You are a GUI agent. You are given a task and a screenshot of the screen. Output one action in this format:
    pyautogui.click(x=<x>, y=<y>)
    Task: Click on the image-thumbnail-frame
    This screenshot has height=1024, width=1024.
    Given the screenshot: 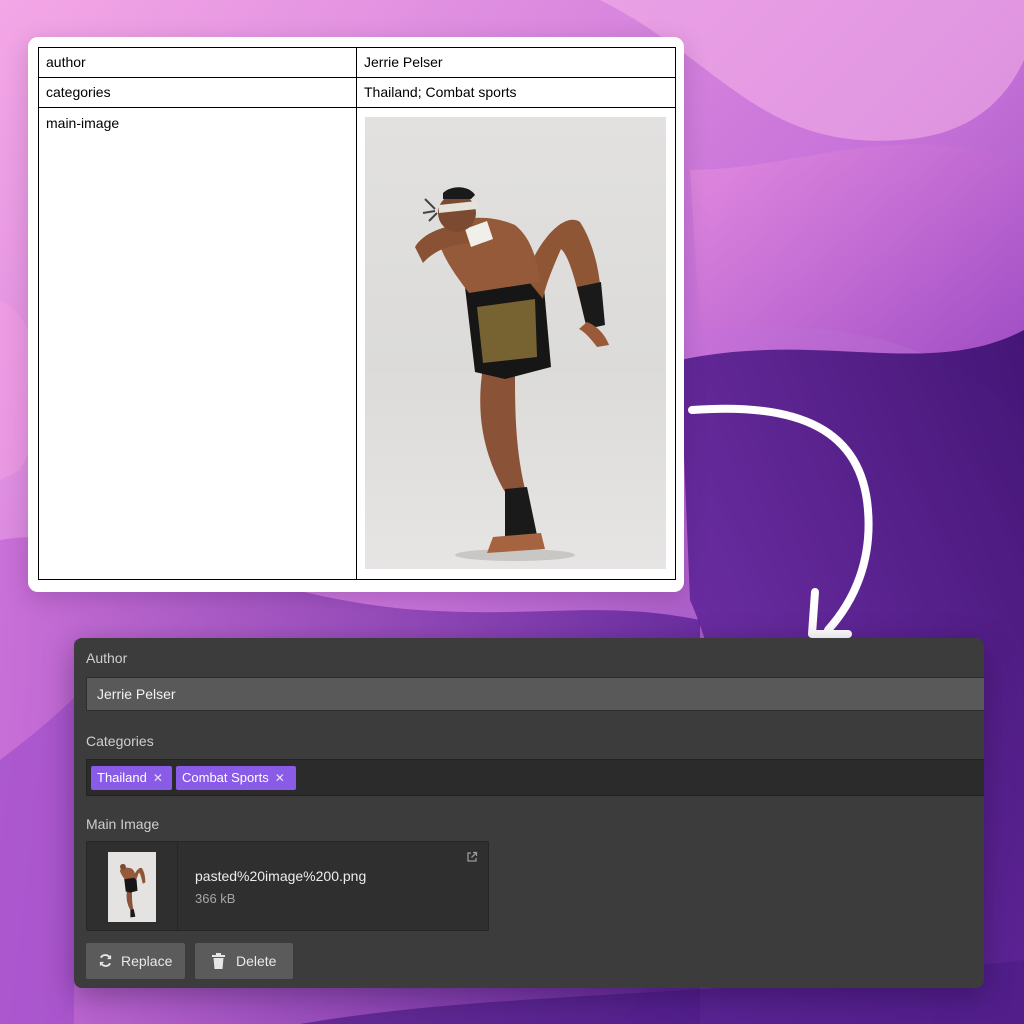 What is the action you would take?
    pyautogui.click(x=132, y=886)
    